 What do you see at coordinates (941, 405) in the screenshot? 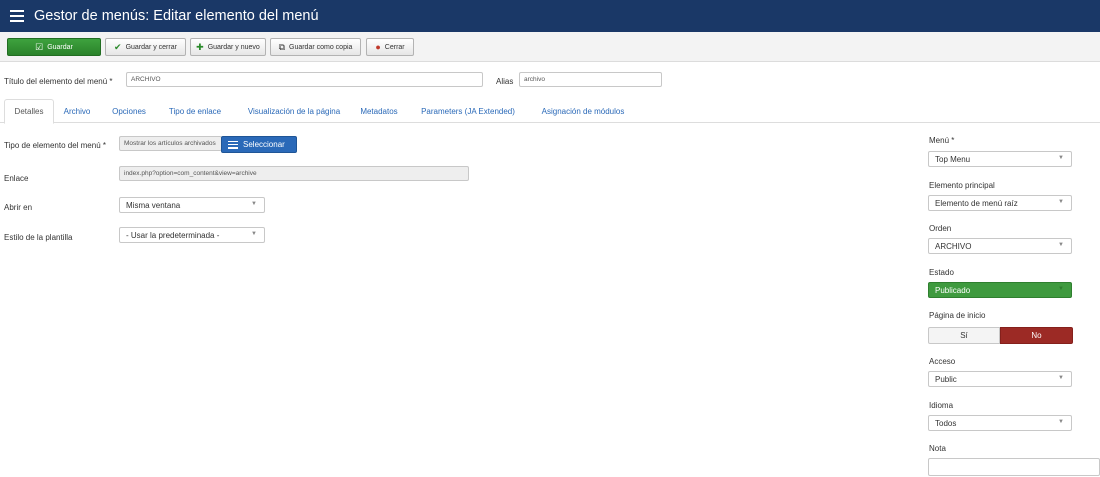
I see `language-label: Idioma` at bounding box center [941, 405].